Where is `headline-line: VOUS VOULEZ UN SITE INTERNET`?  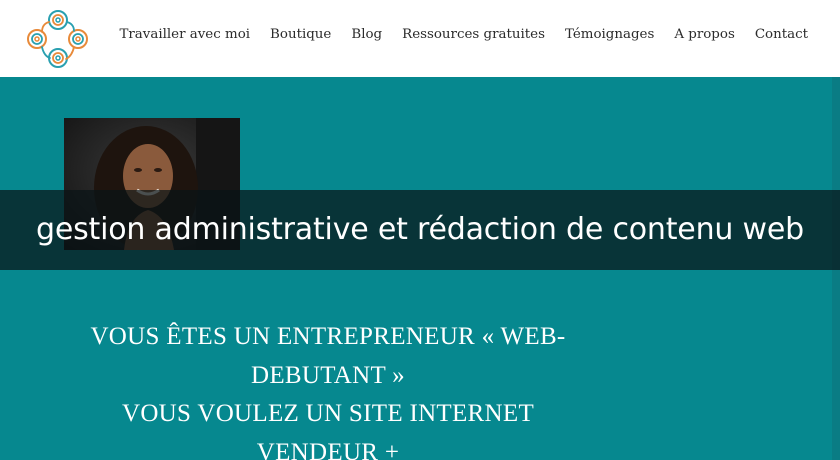 headline-line: VOUS VOULEZ UN SITE INTERNET is located at coordinates (328, 413).